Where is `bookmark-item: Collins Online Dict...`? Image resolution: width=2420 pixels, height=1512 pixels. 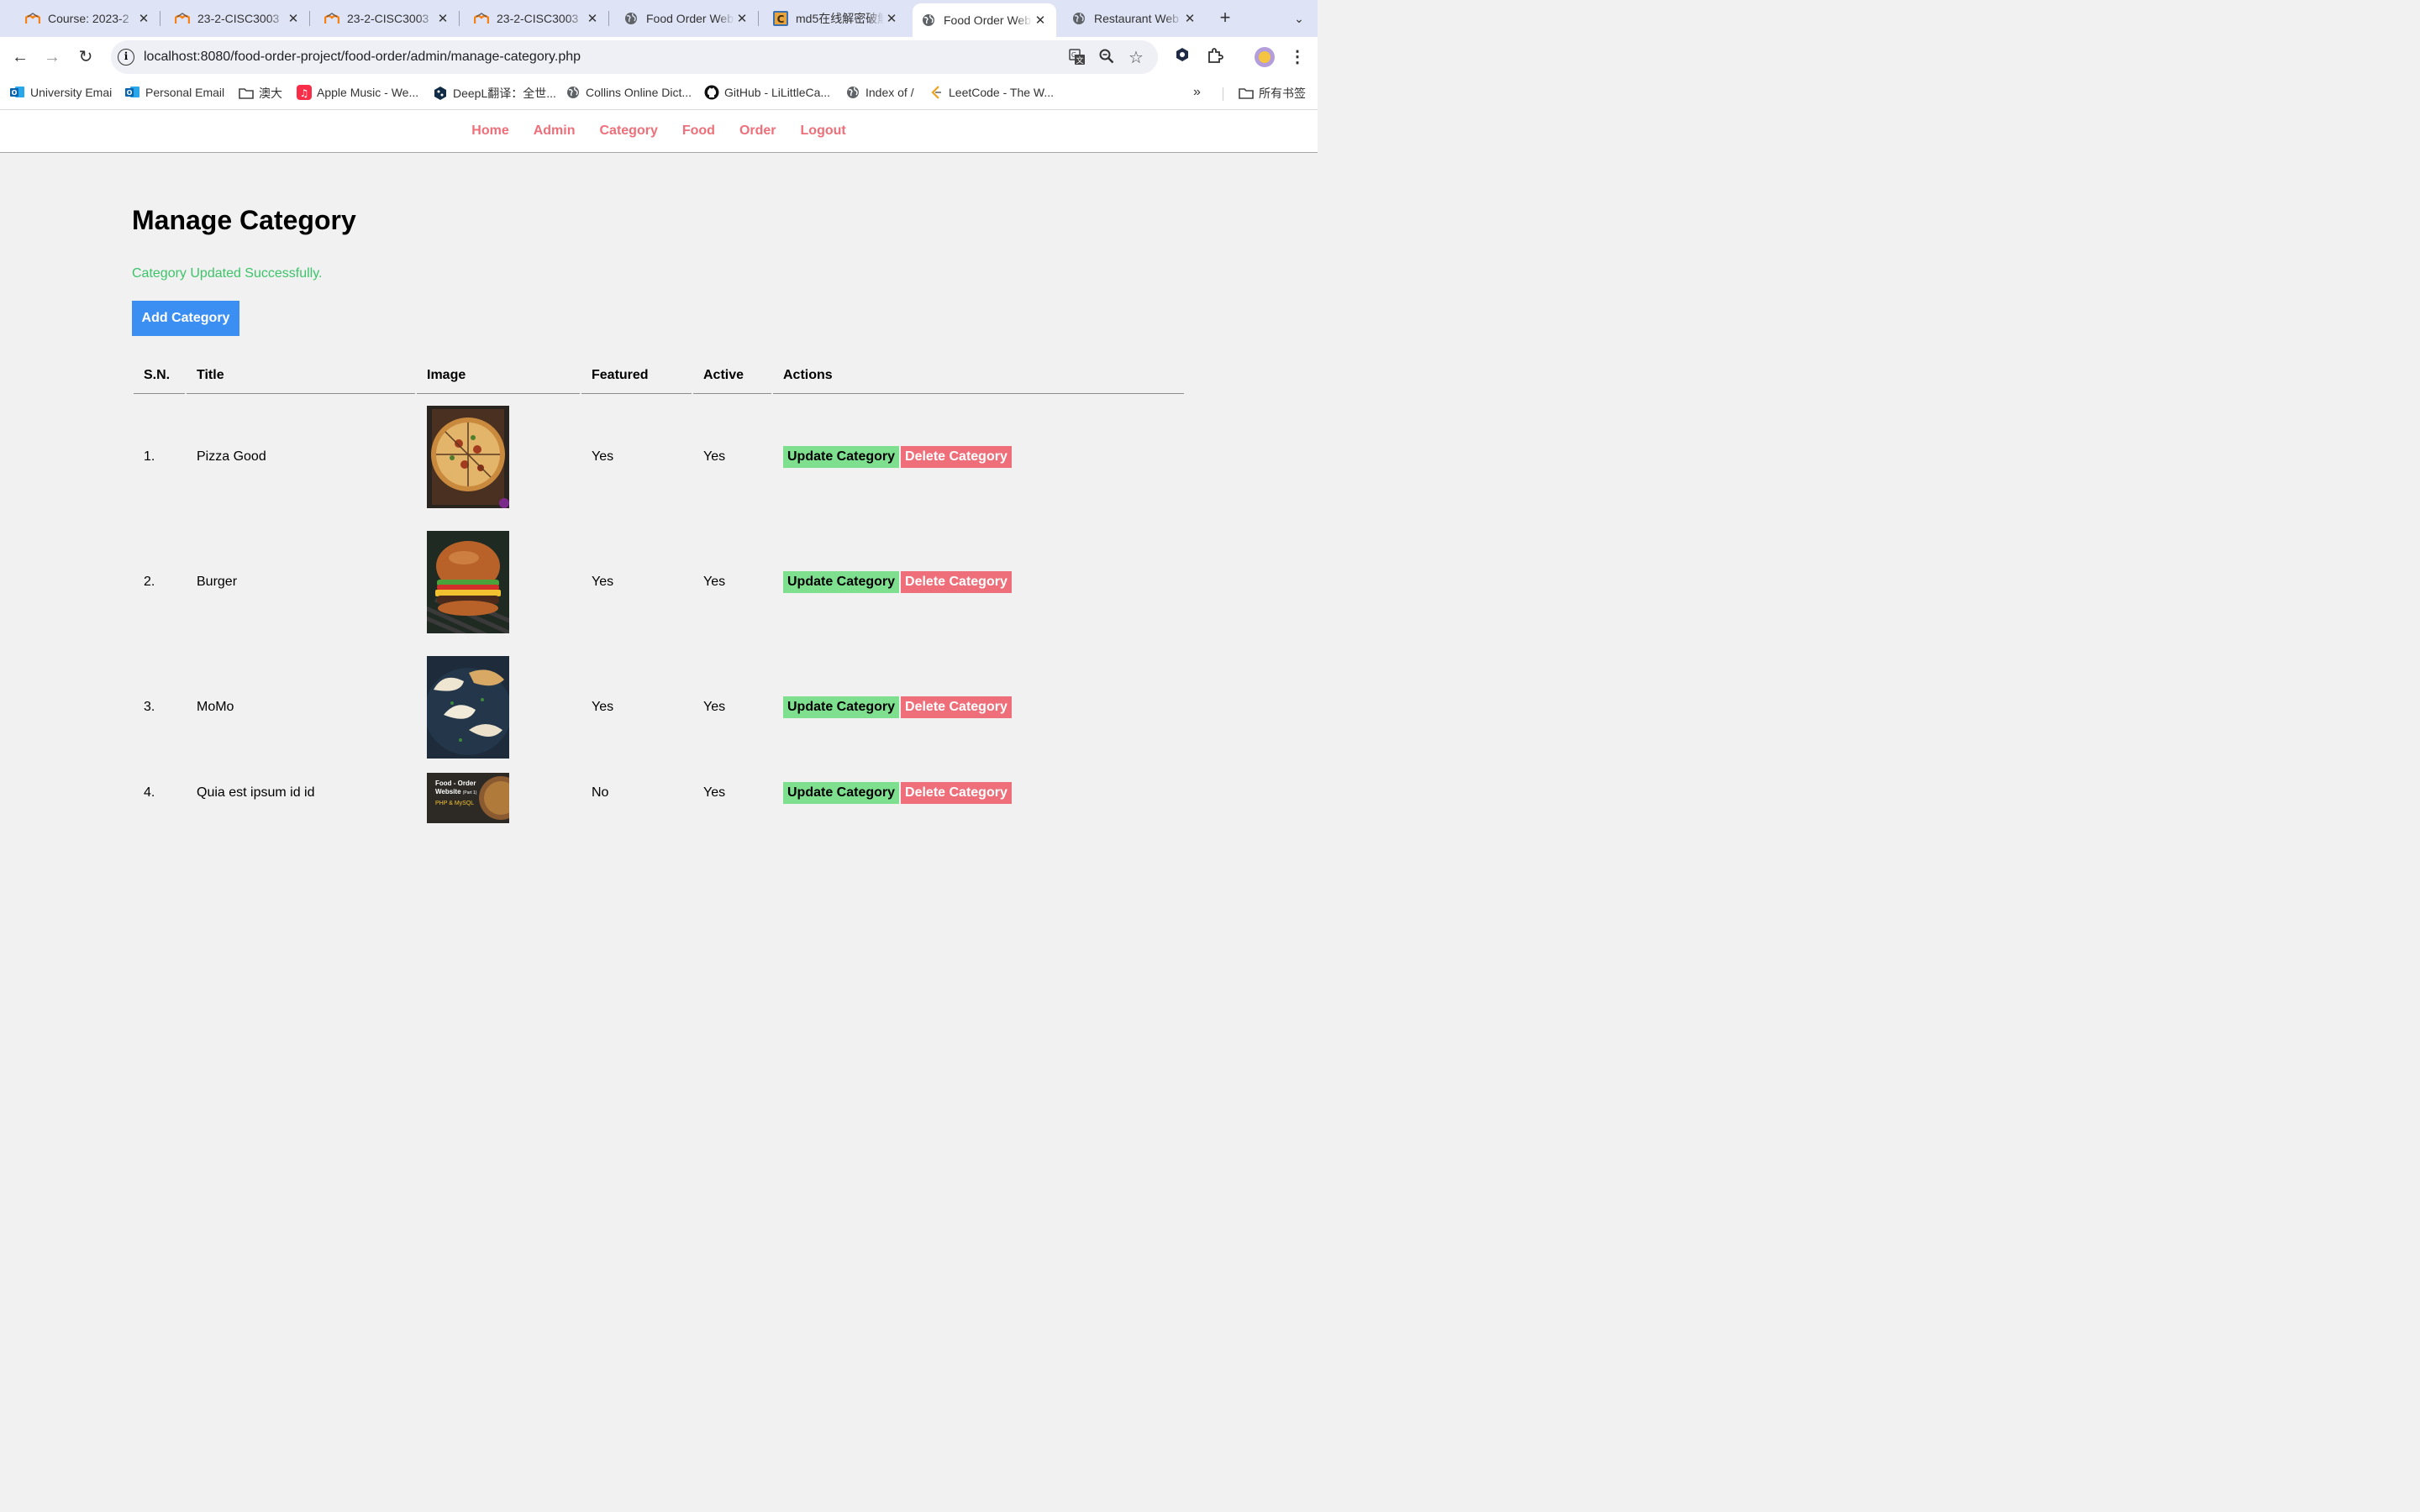
bookmark-item: Collins Online Dict... is located at coordinates (629, 92).